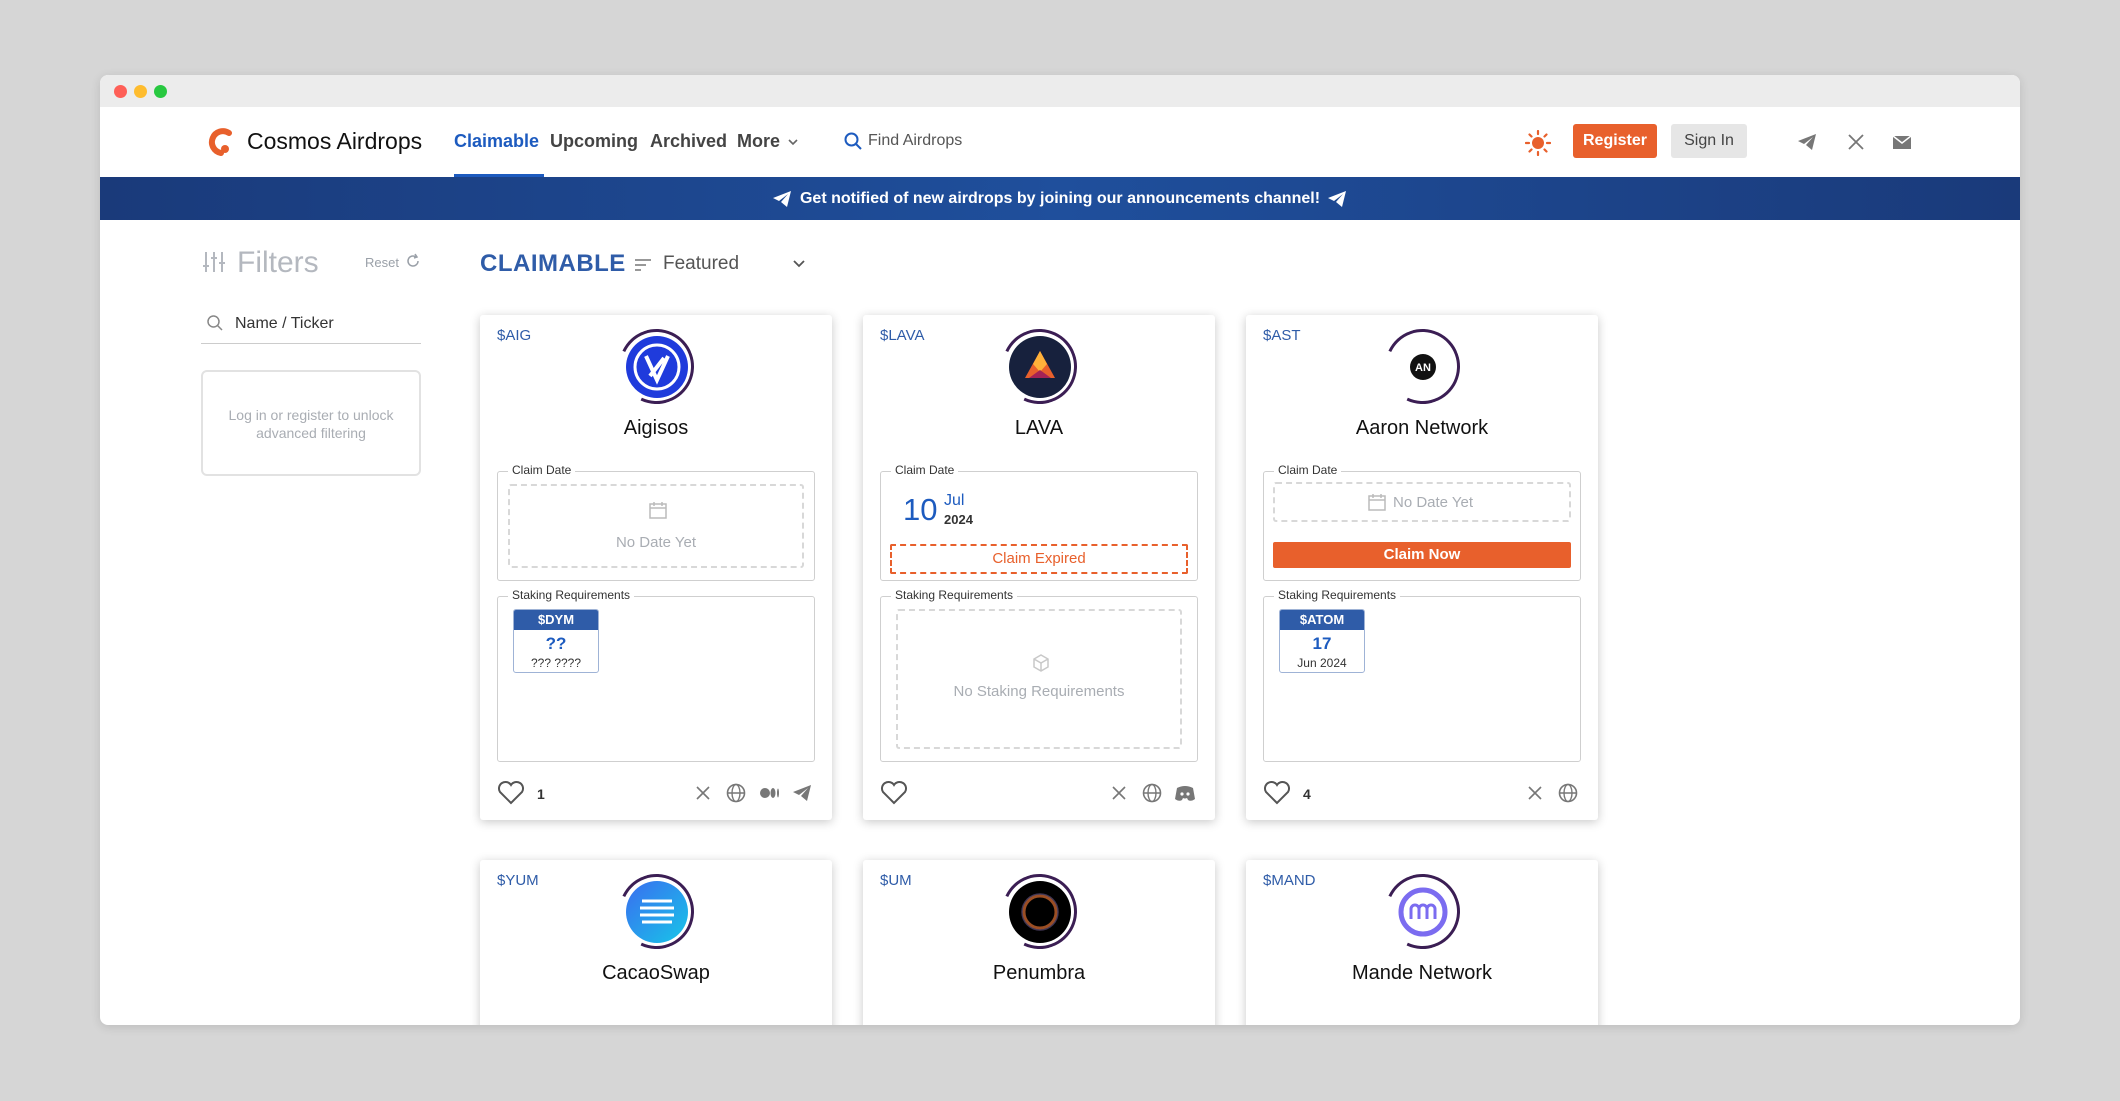 The height and width of the screenshot is (1101, 2120). Describe the element at coordinates (656, 675) in the screenshot. I see `staking-box: Staking Requirements $DYM ?? ??? ????` at that location.